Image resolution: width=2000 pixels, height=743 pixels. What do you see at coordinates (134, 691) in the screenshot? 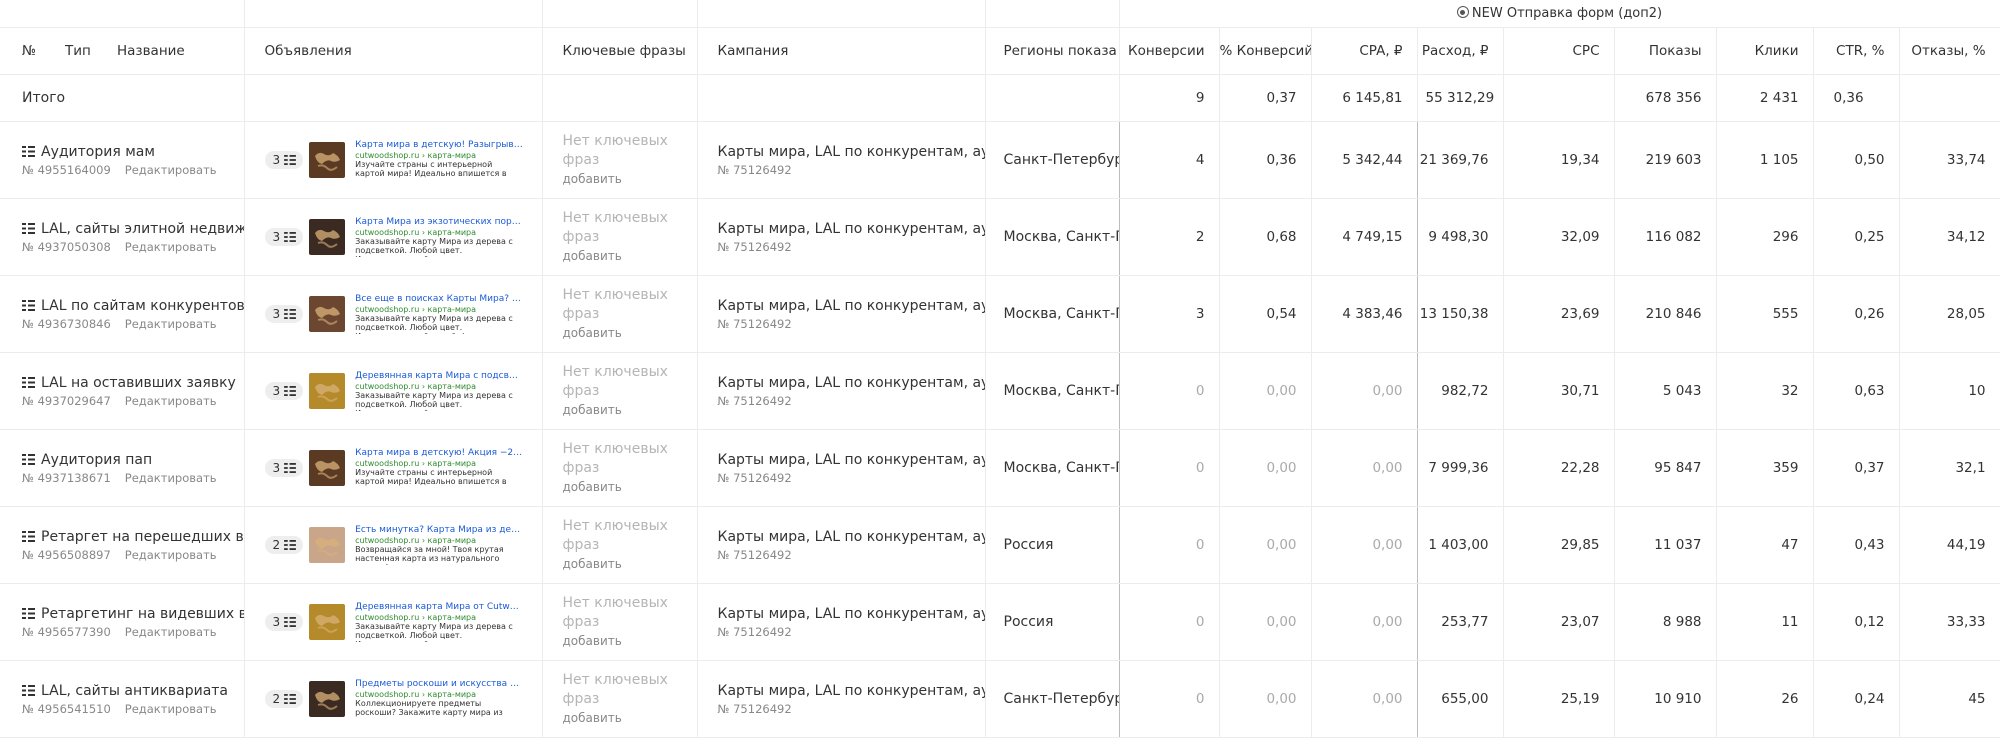
I see `group-name: LAL, сайты антиквариата` at bounding box center [134, 691].